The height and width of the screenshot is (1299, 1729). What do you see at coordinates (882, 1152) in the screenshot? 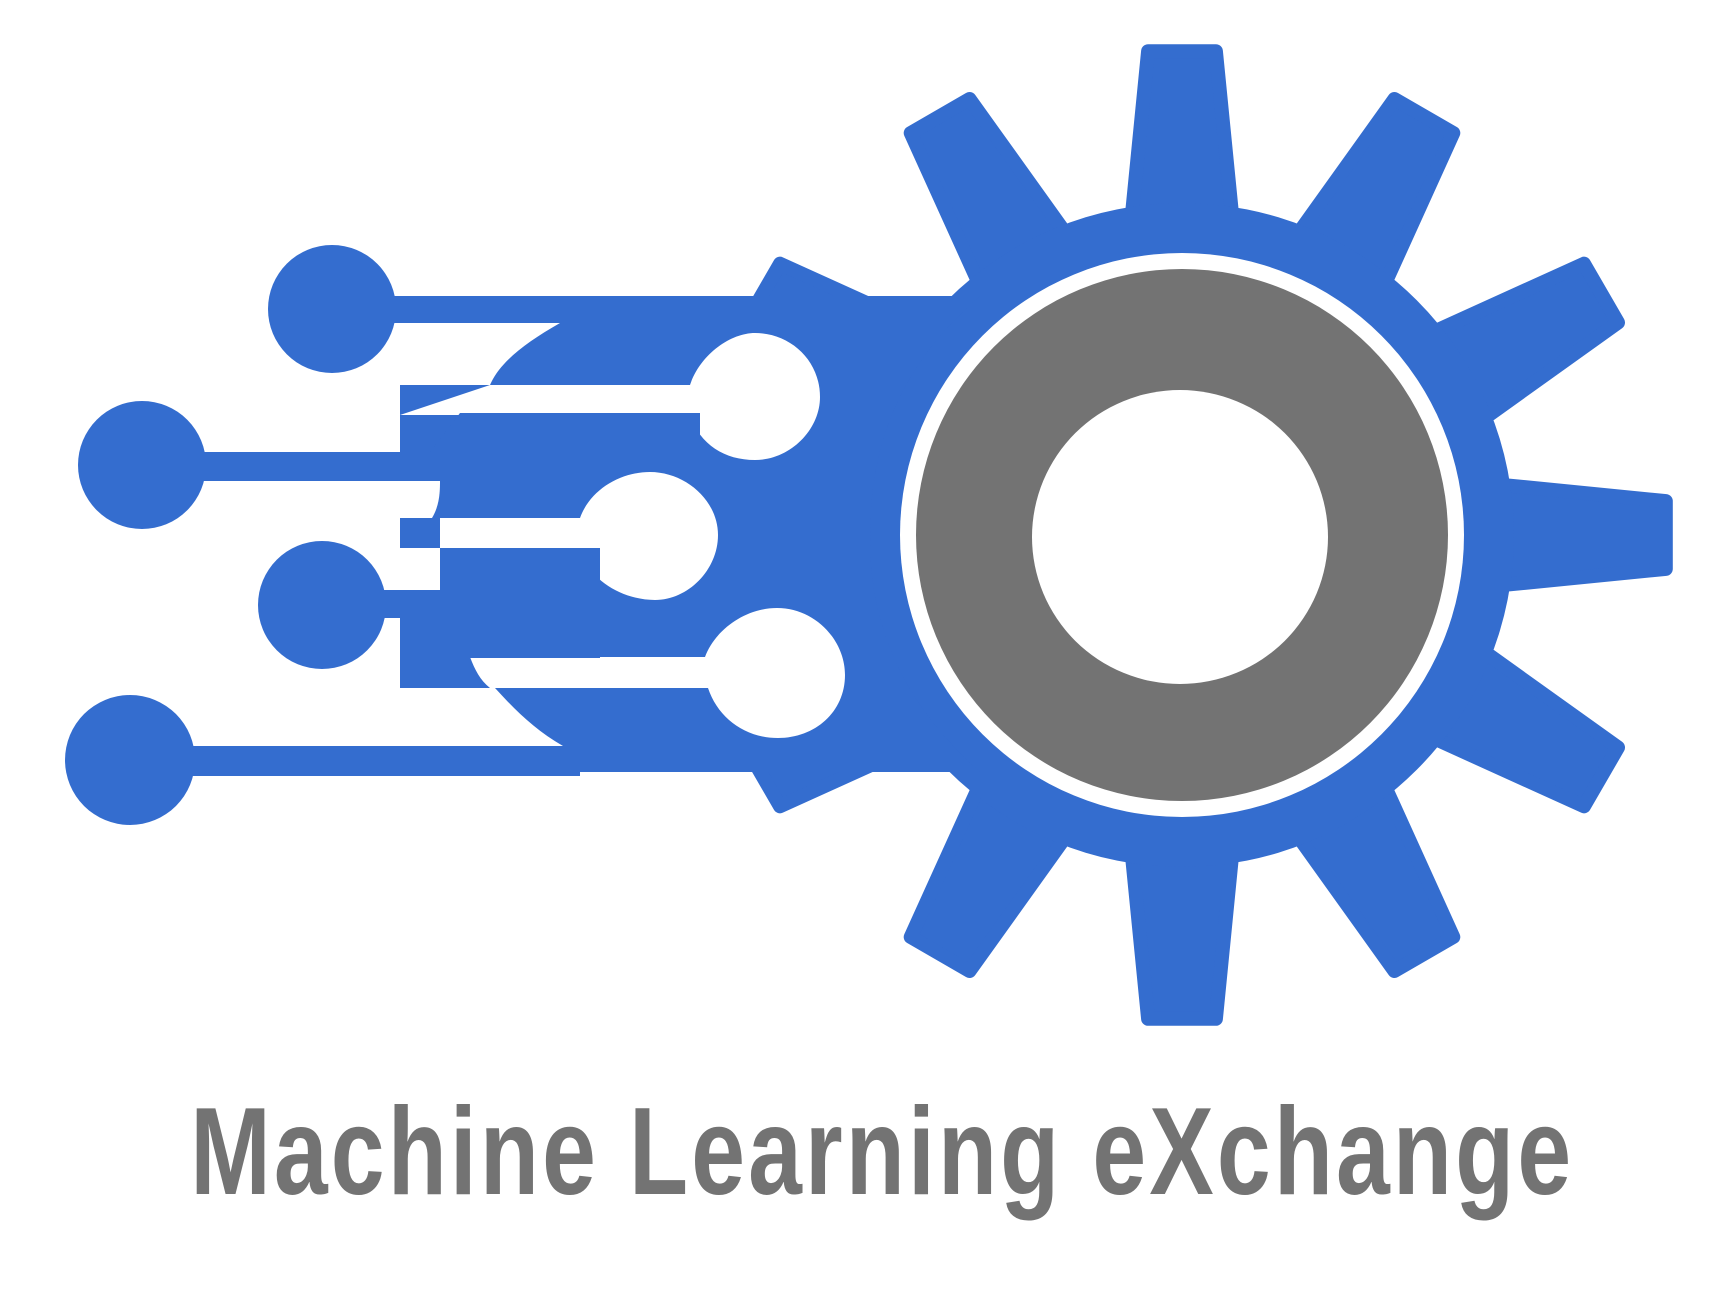
I see `logo-wordmark: Machine Learning eXchange` at bounding box center [882, 1152].